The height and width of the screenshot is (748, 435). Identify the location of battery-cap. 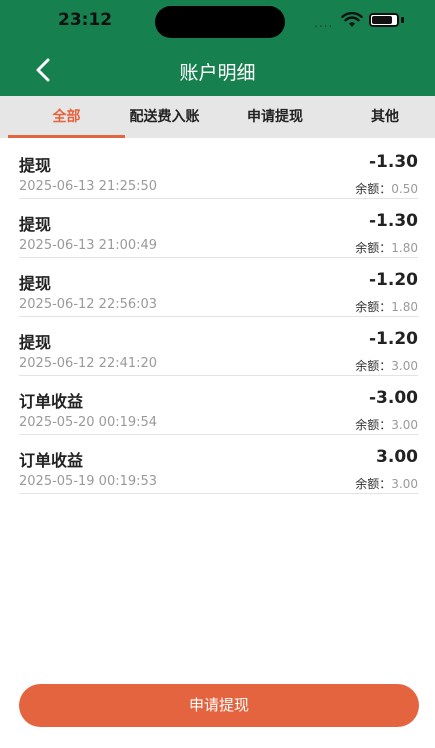
(402, 20).